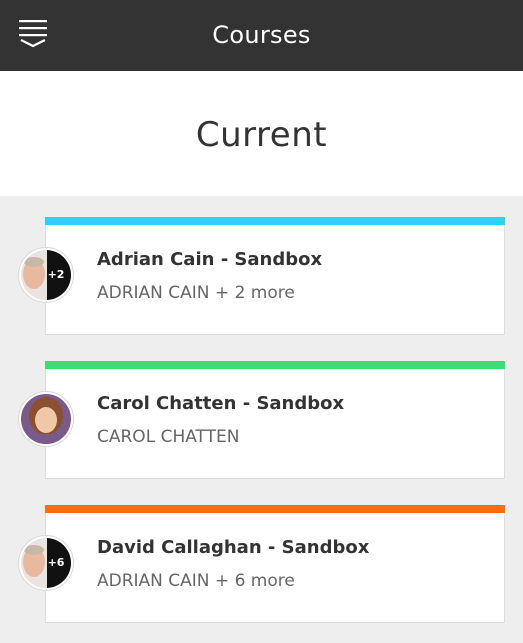 The image size is (523, 643). I want to click on avatar-more-count: +6, so click(56, 562).